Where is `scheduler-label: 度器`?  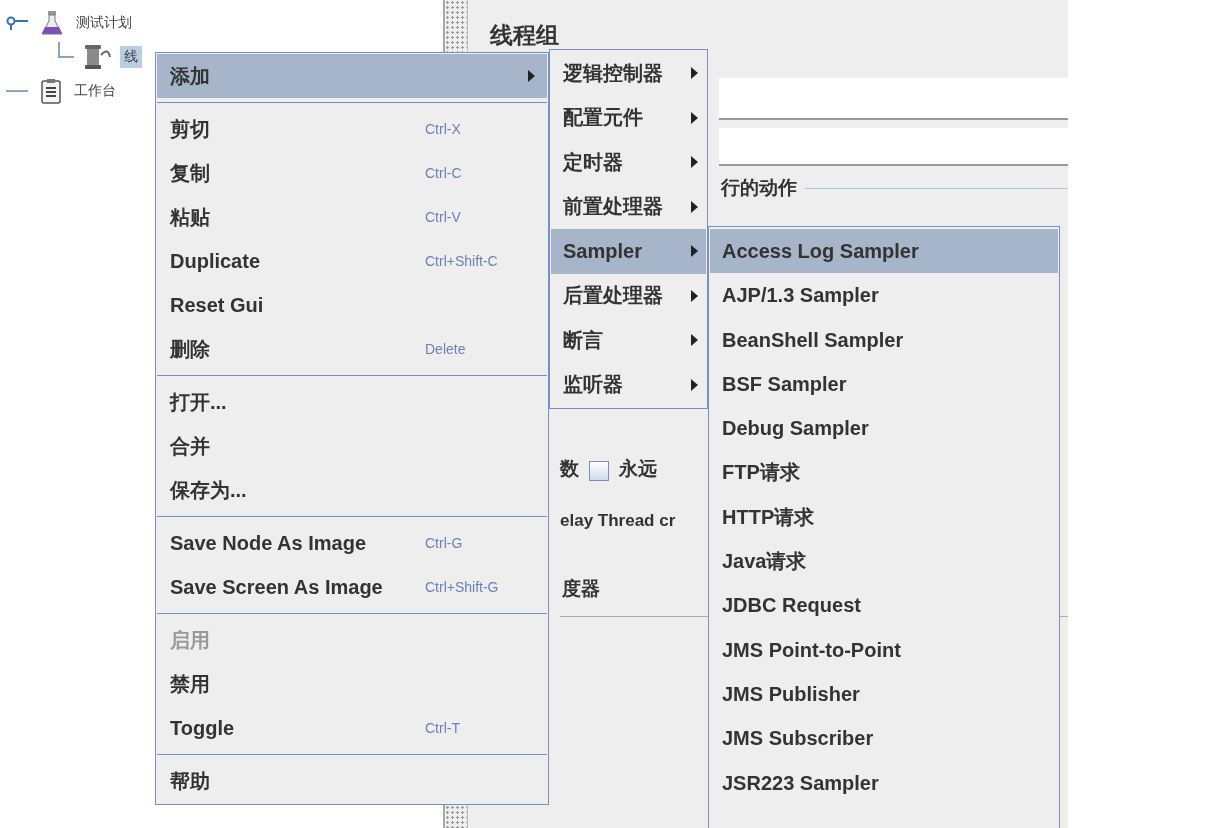 scheduler-label: 度器 is located at coordinates (581, 589).